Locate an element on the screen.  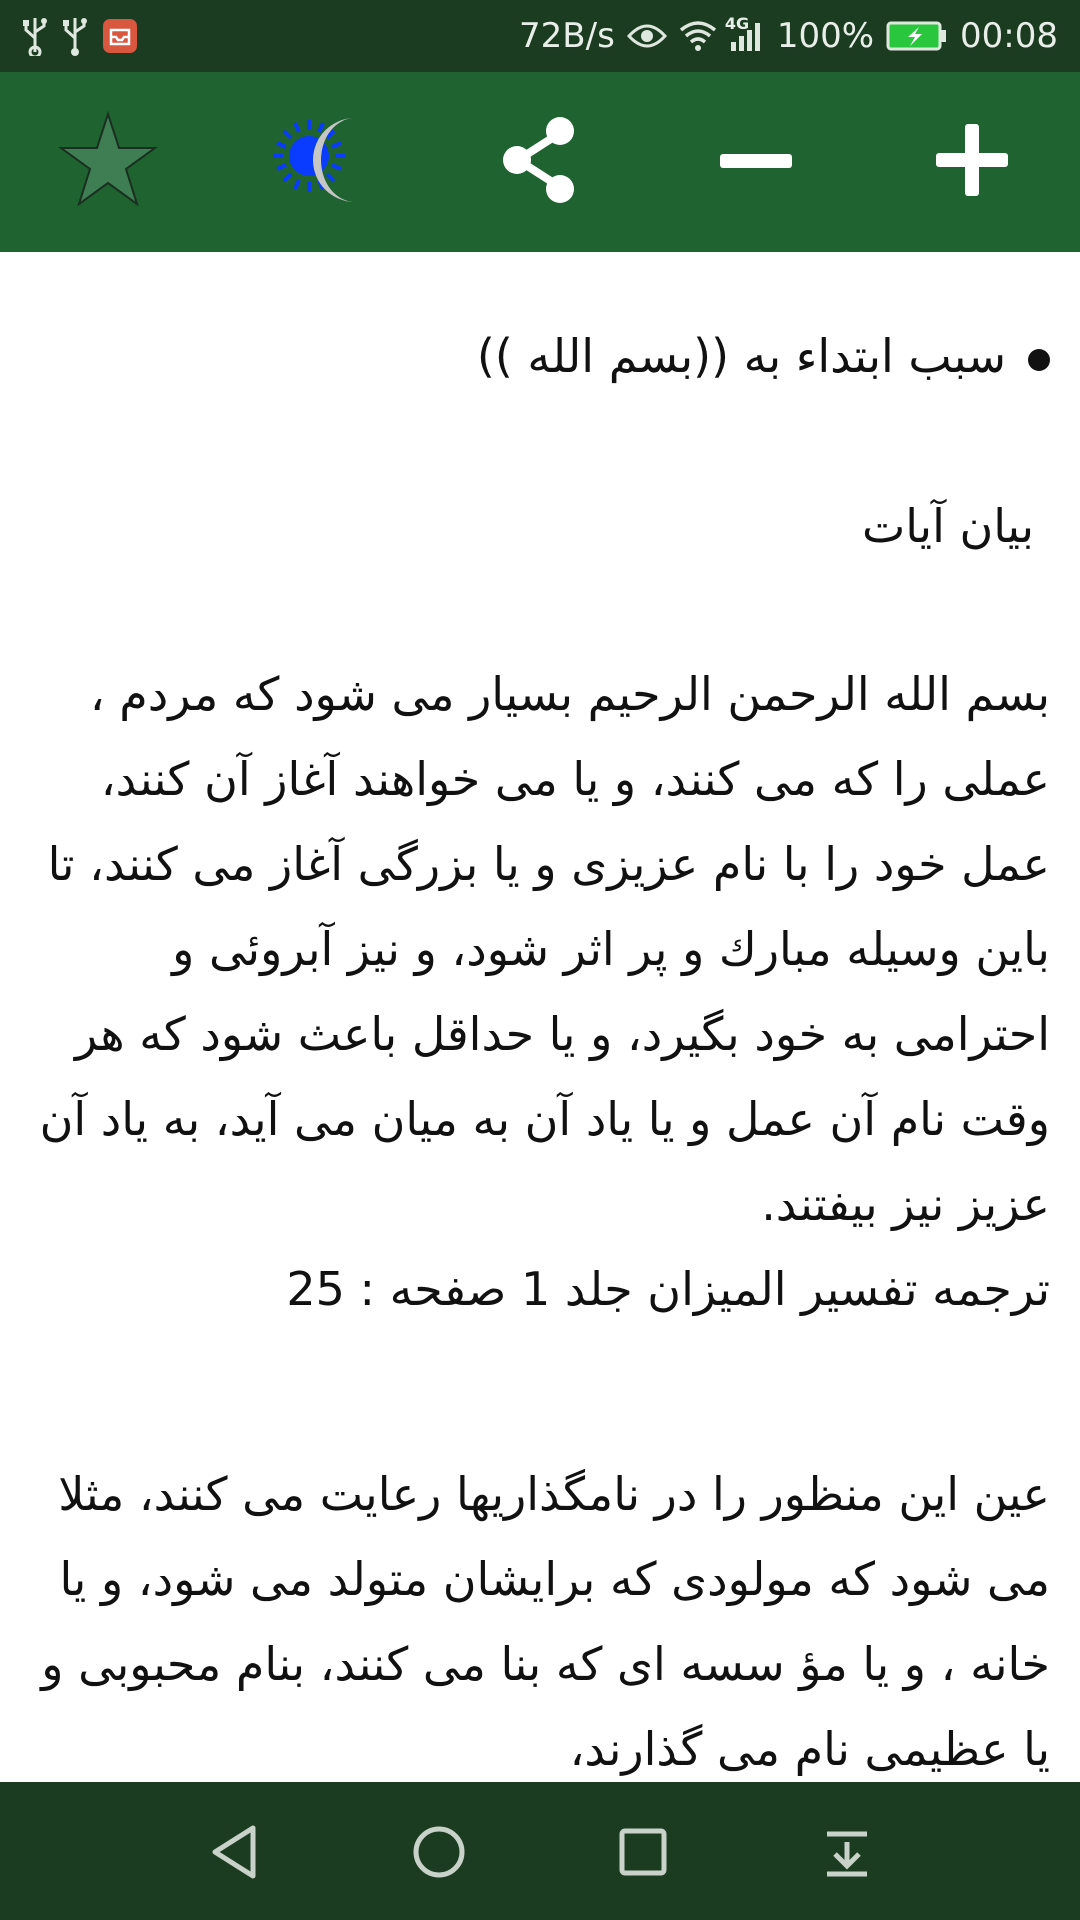
status-left-icons is located at coordinates (80, 36).